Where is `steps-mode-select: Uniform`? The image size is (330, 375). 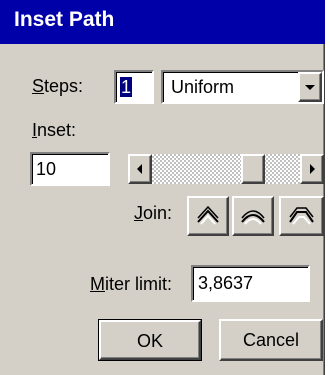 steps-mode-select: Uniform is located at coordinates (242, 87).